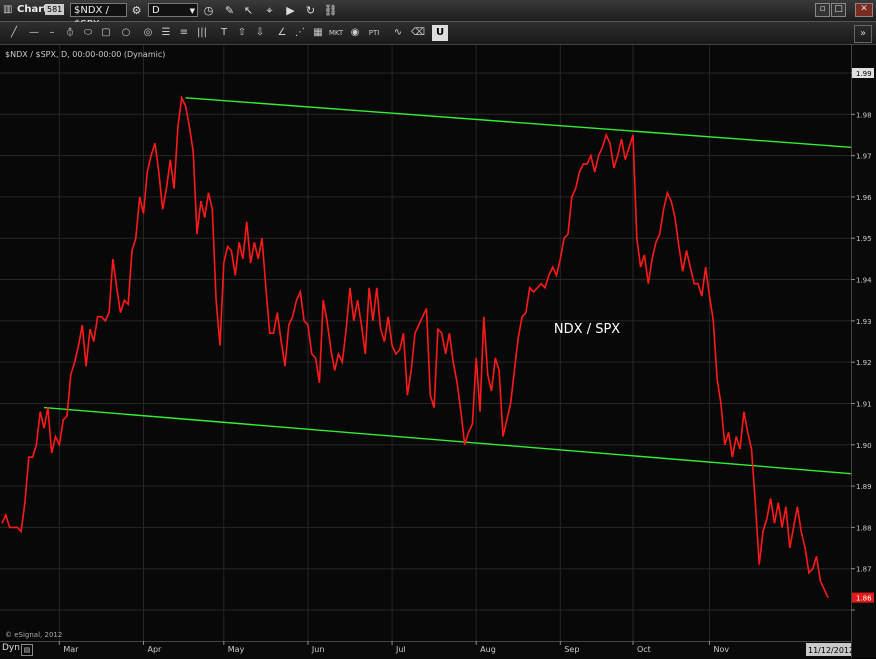 Image resolution: width=876 pixels, height=659 pixels. What do you see at coordinates (587, 329) in the screenshot?
I see `chart-annotation: NDX / SPX` at bounding box center [587, 329].